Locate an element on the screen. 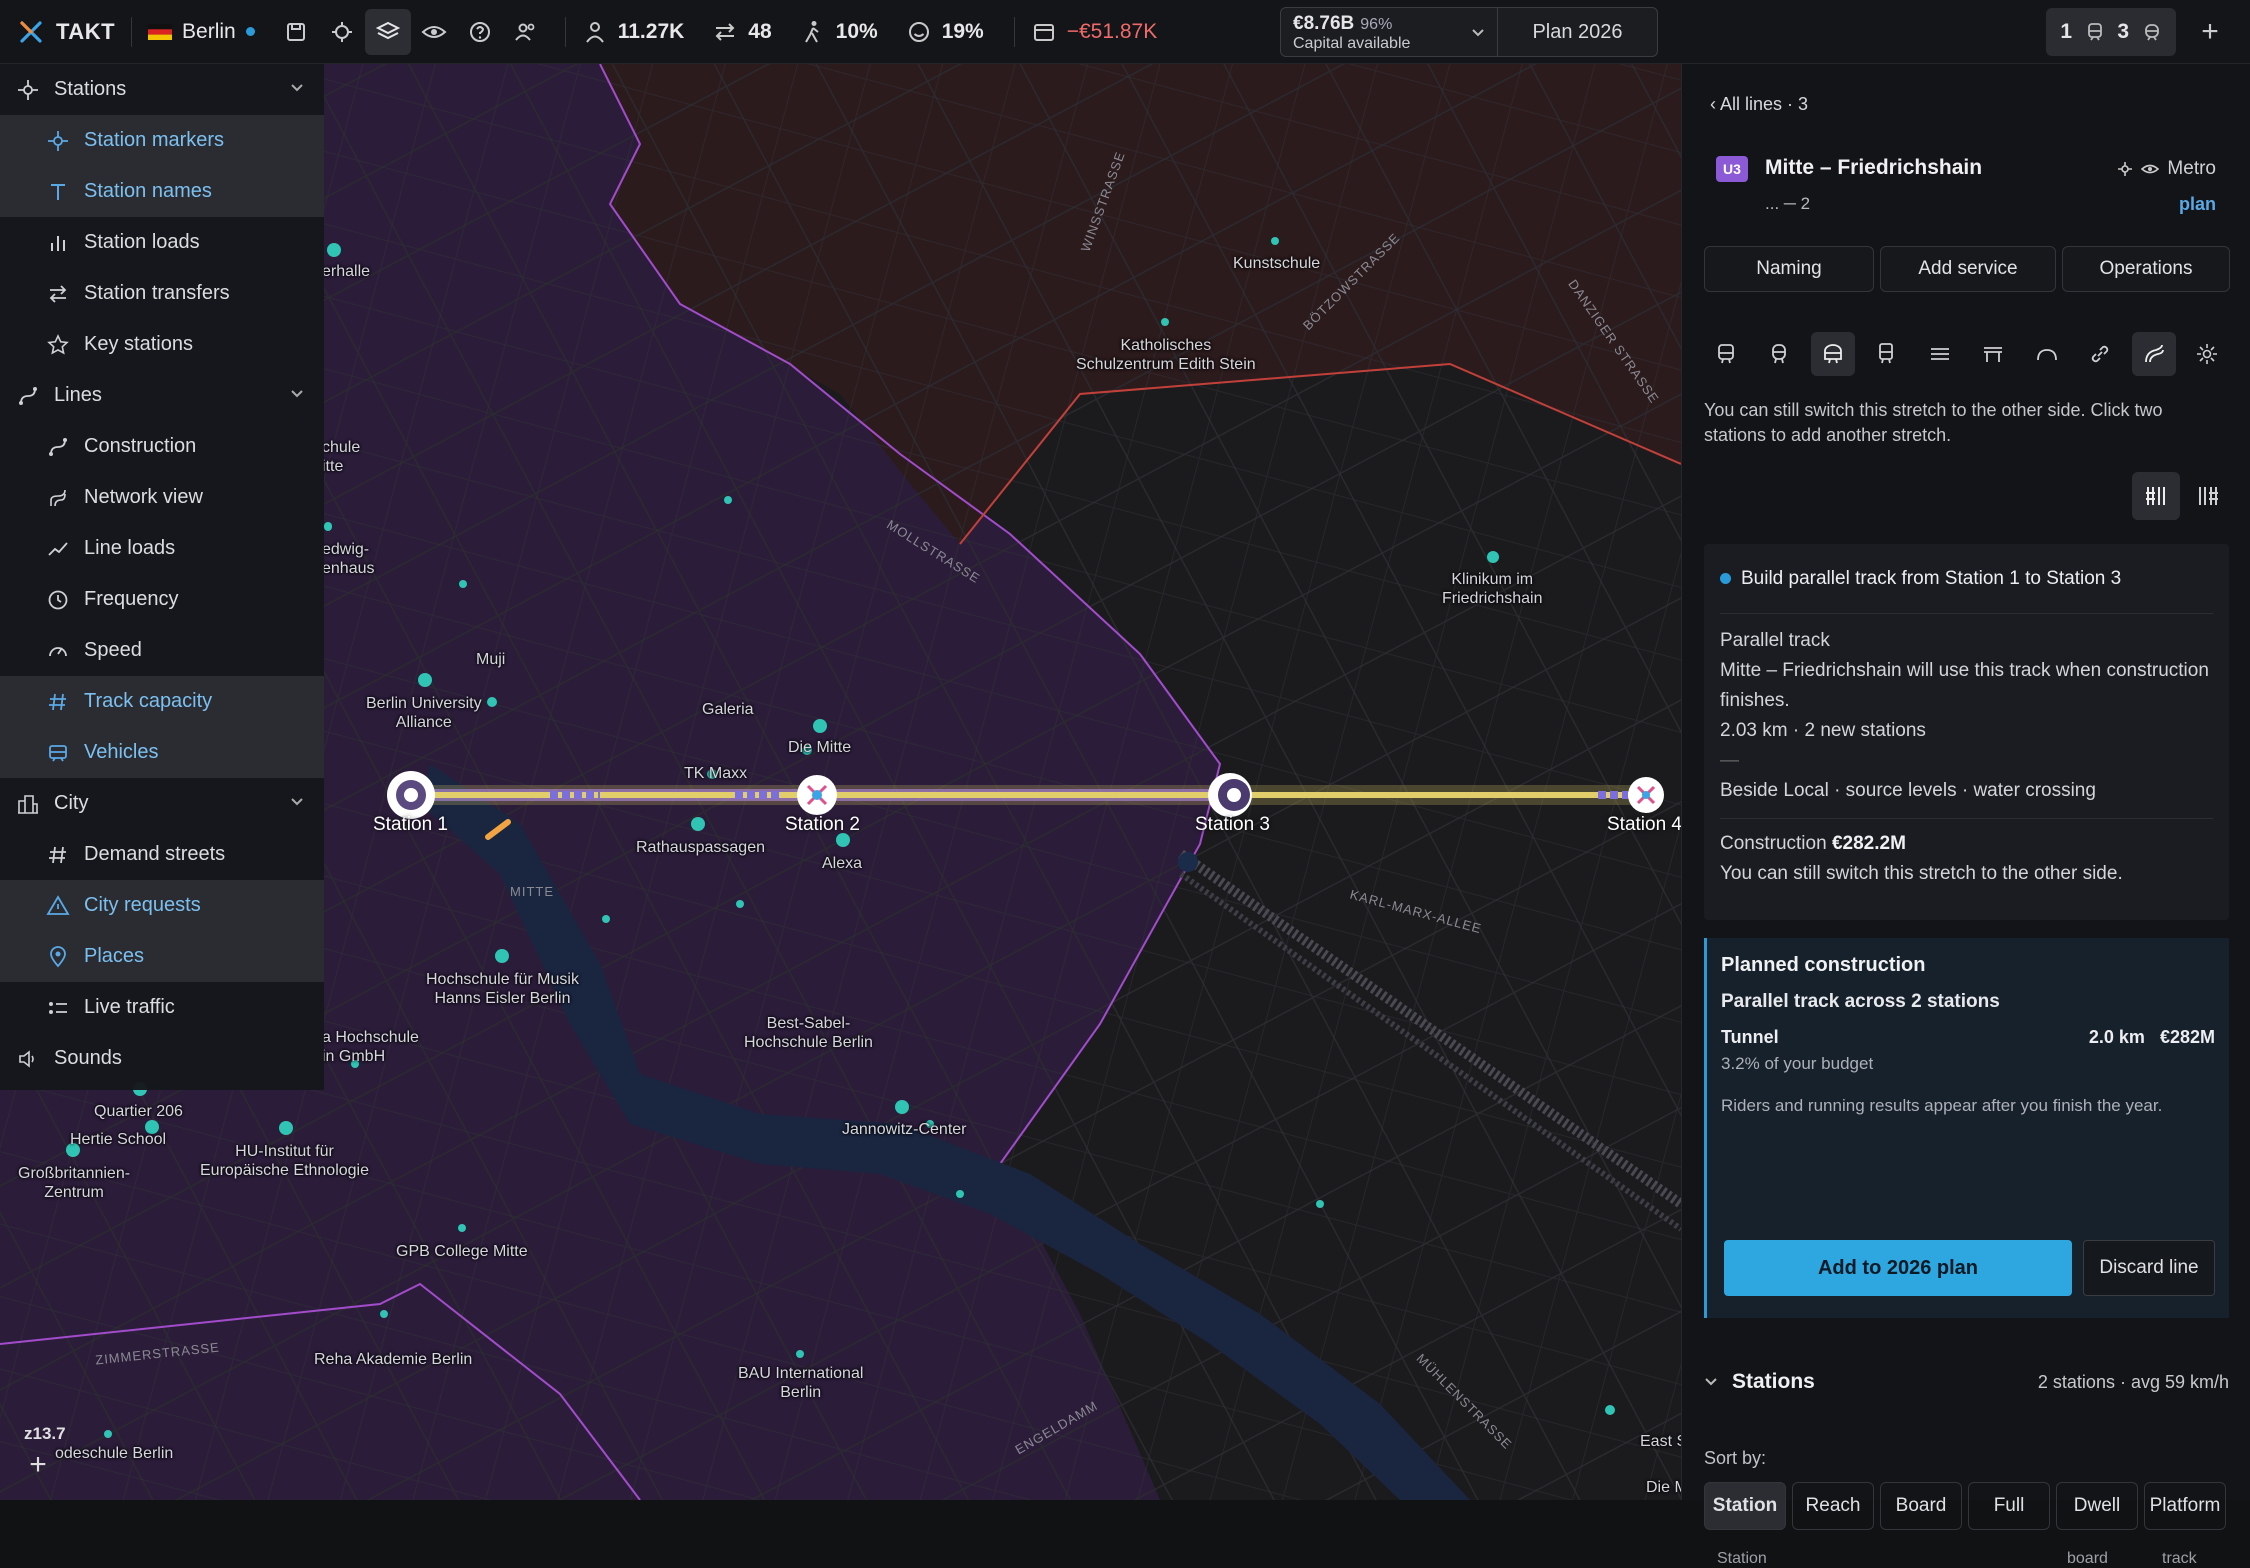 The height and width of the screenshot is (1568, 2250). bridge-tool is located at coordinates (1993, 354).